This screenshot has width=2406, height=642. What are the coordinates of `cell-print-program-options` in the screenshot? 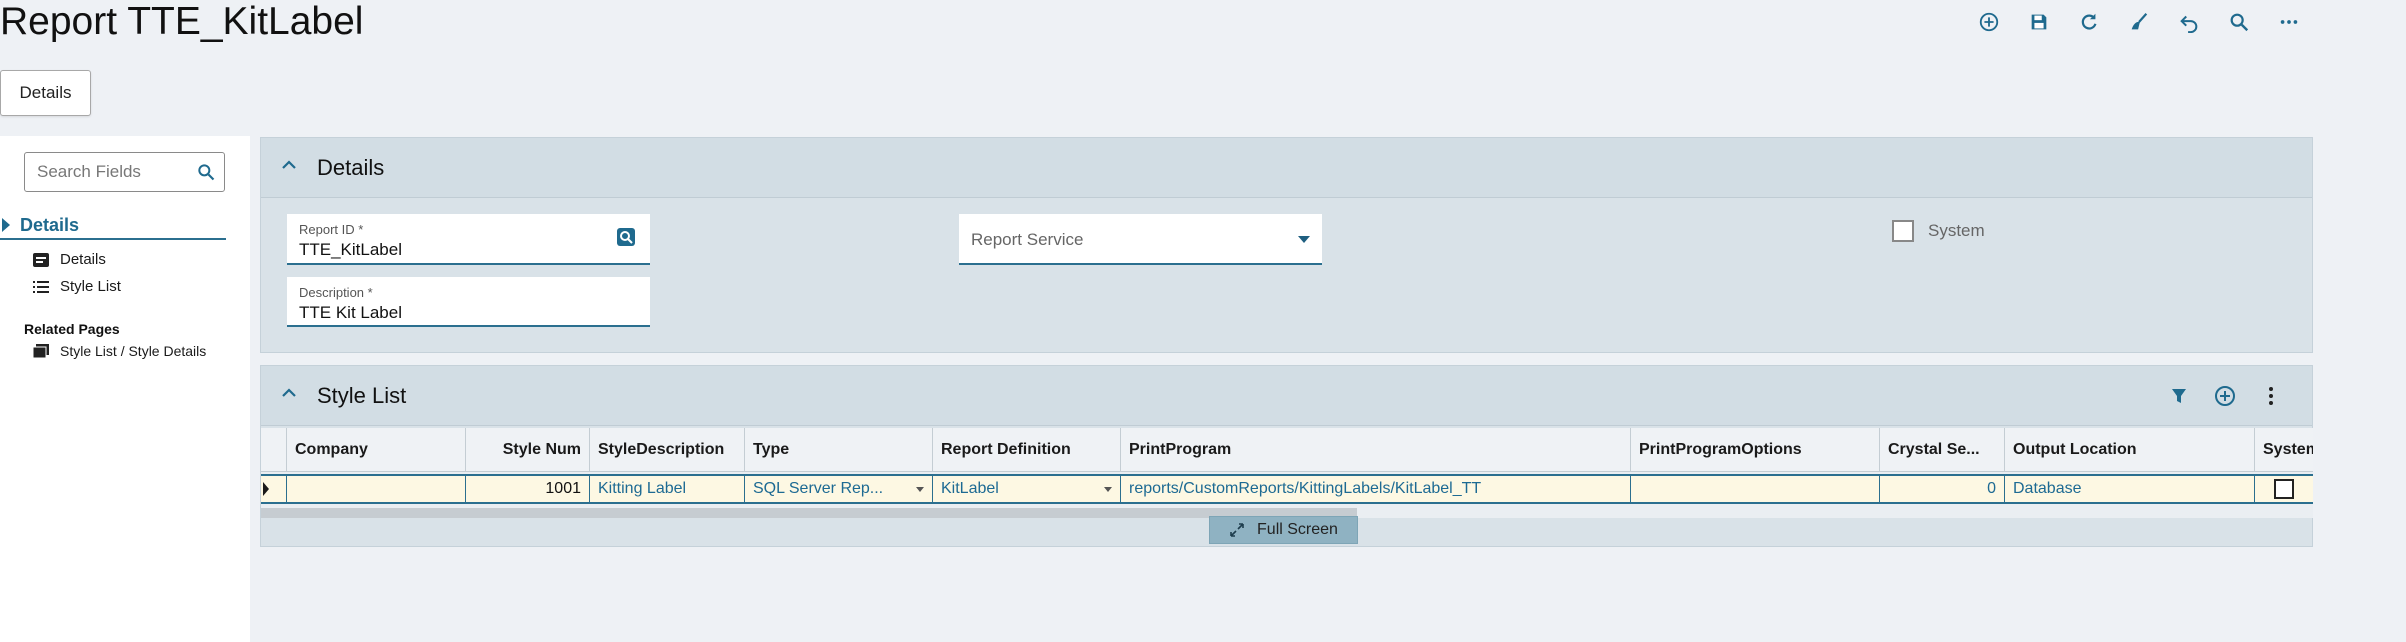 It's located at (1755, 489).